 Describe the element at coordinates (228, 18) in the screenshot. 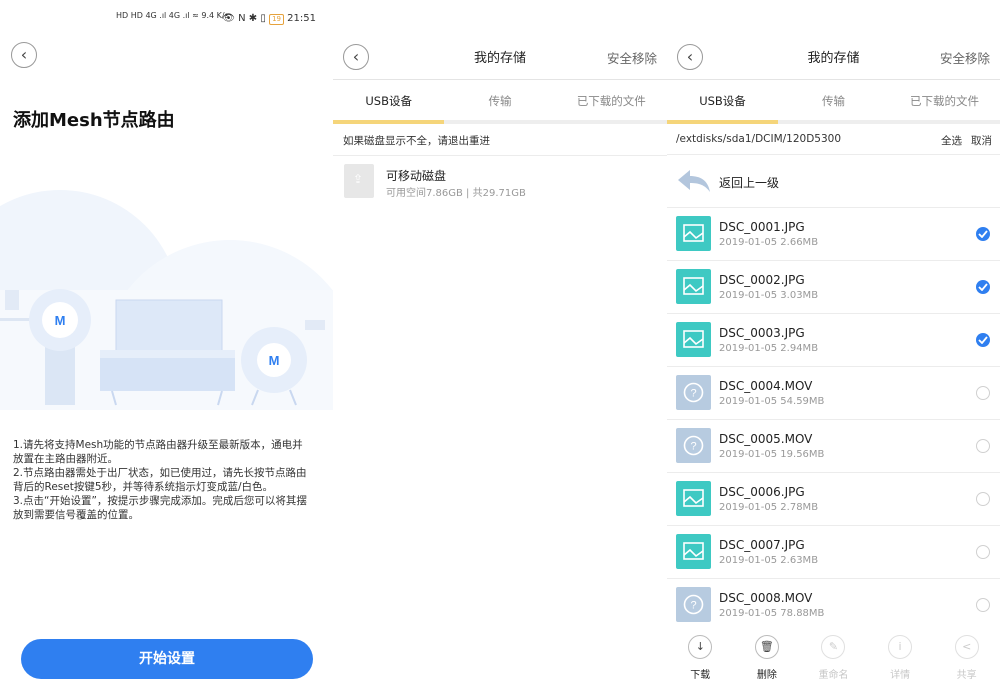

I see `eye-icon: 👁` at that location.